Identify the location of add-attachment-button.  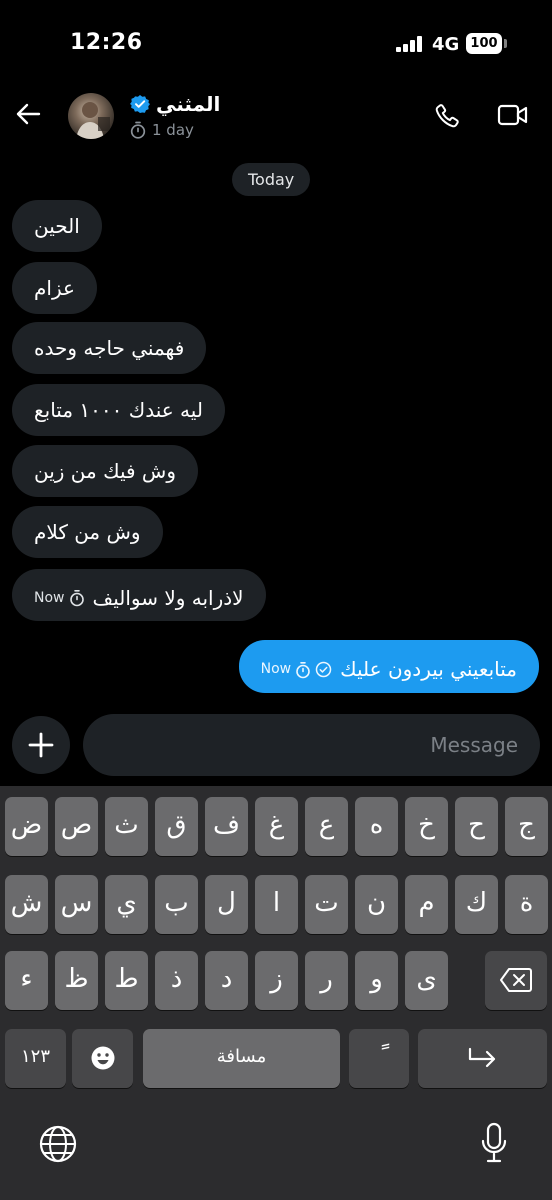
(41, 745).